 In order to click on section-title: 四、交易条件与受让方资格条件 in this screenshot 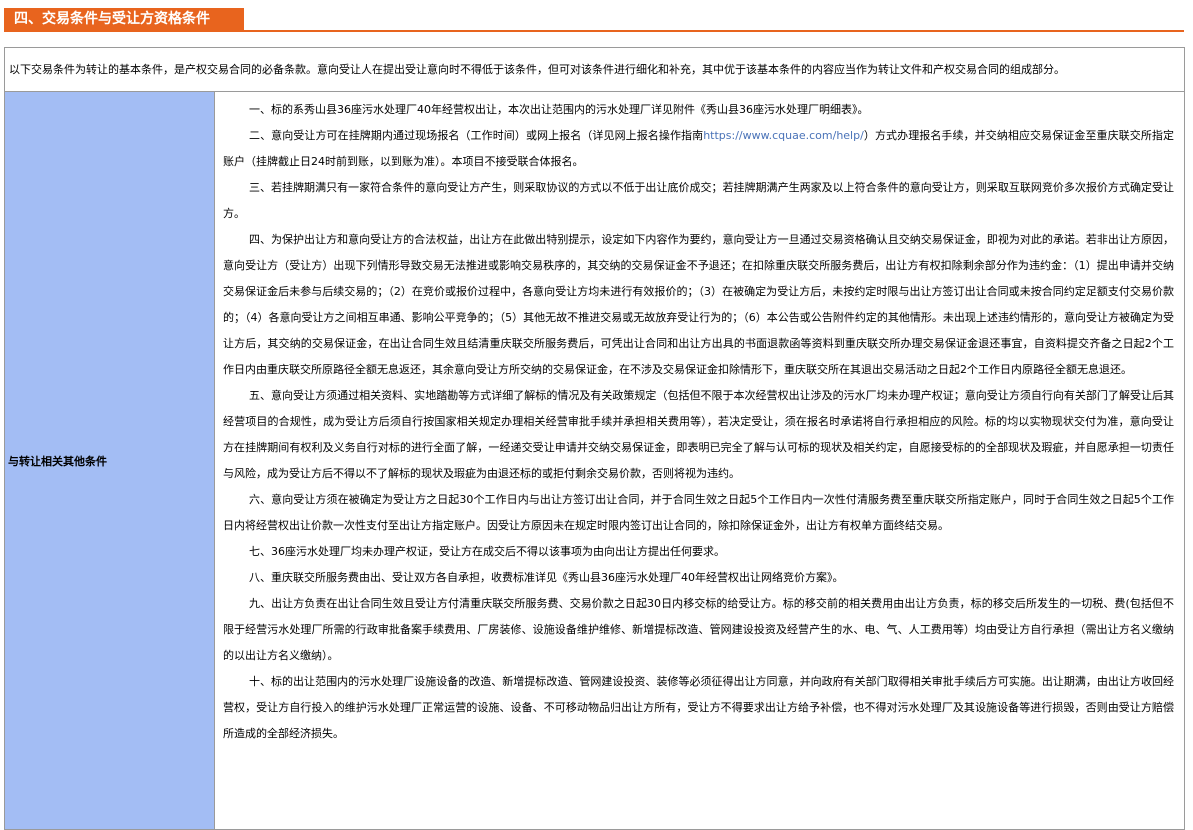, I will do `click(124, 19)`.